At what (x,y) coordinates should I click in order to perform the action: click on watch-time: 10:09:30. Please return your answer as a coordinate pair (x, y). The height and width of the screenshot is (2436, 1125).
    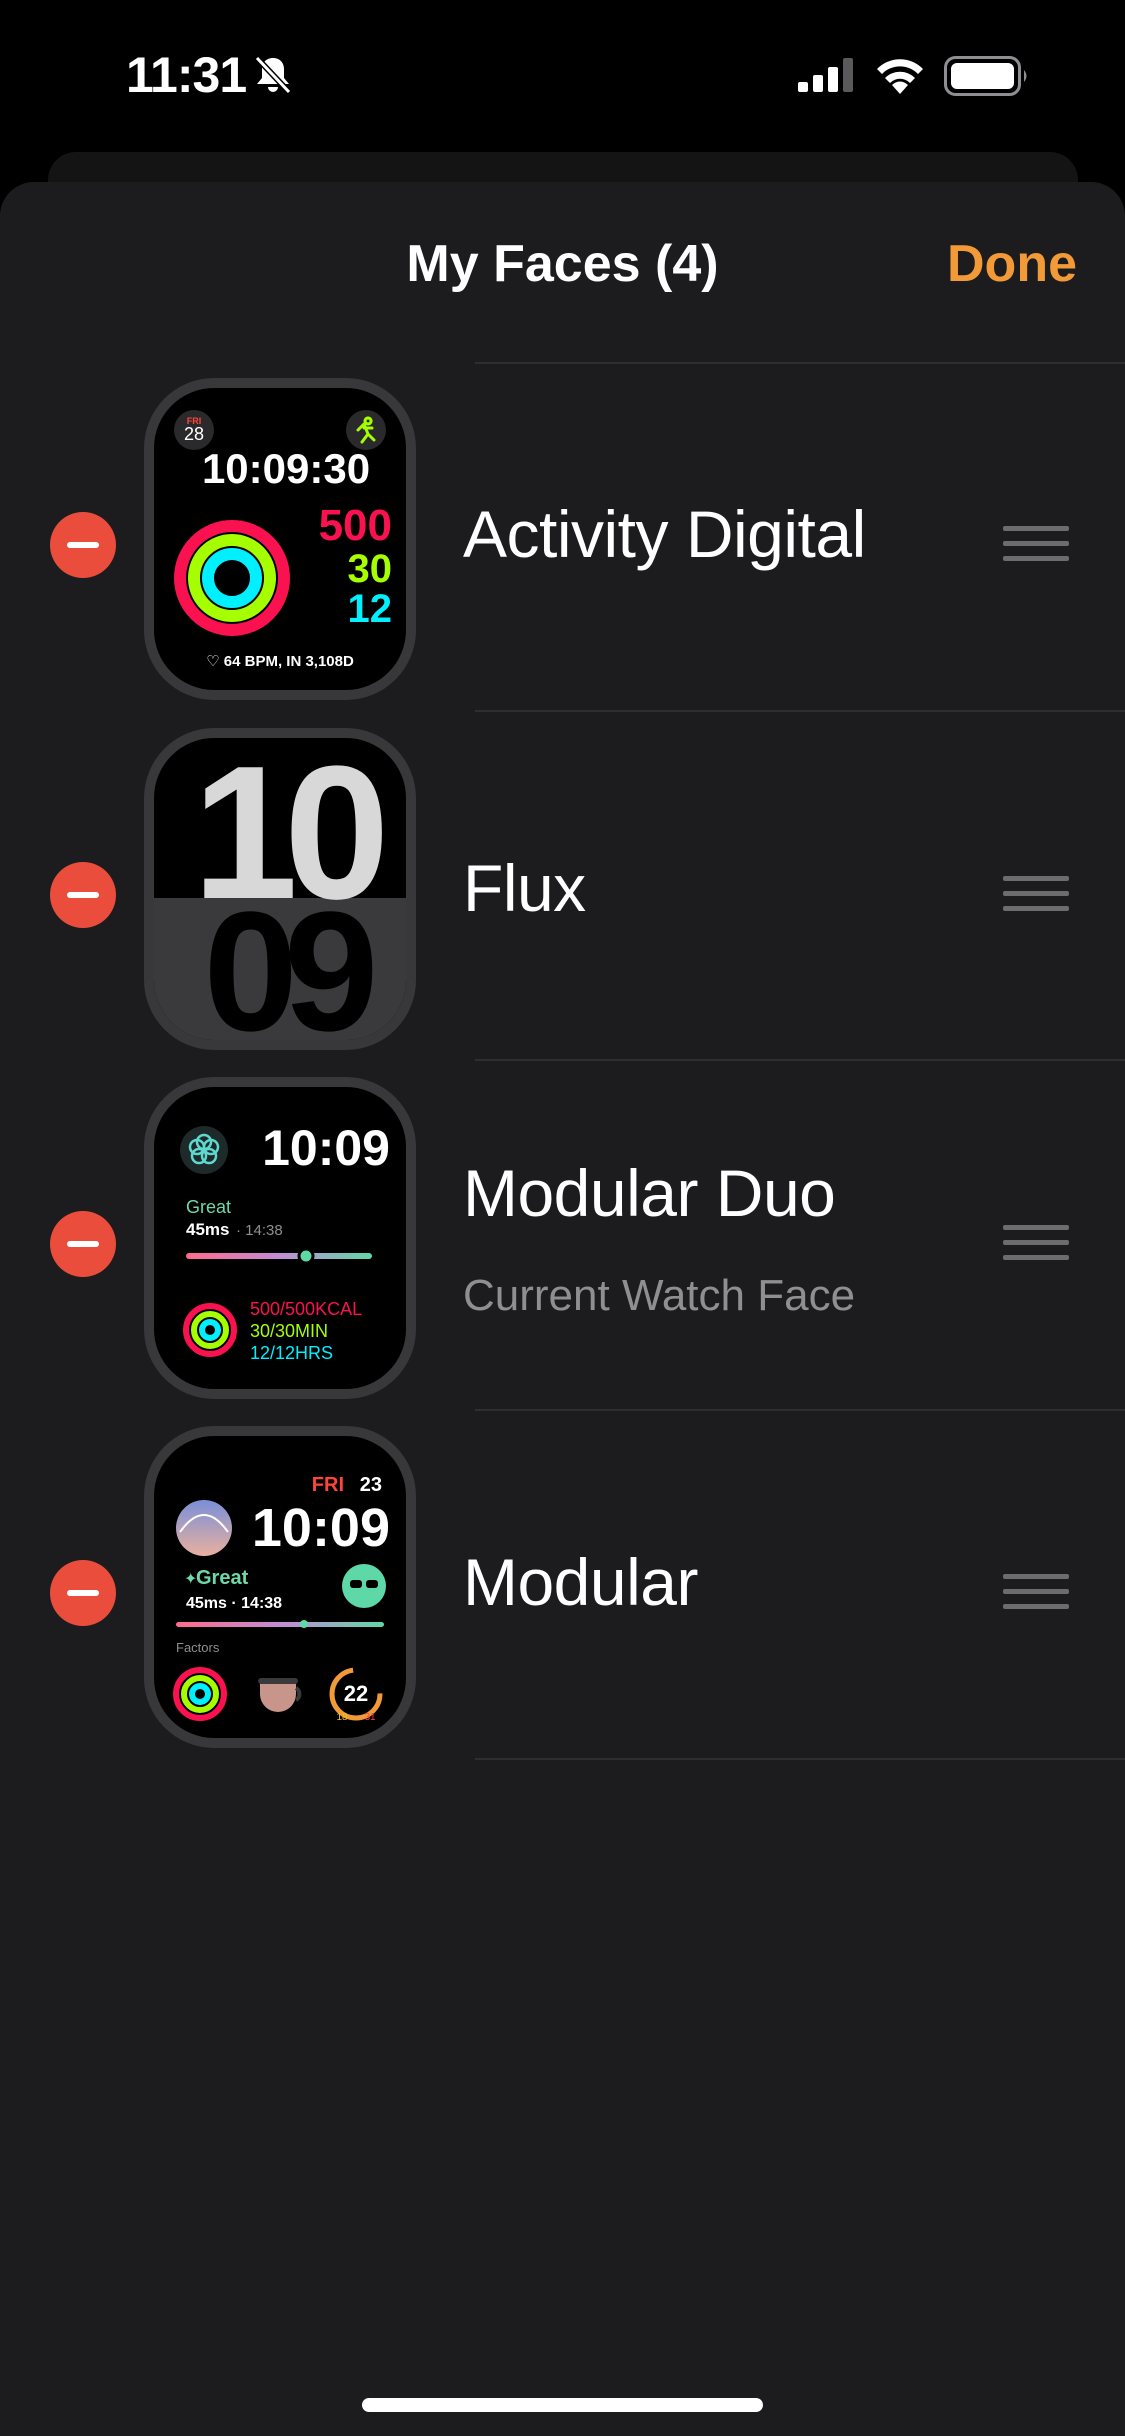
    Looking at the image, I should click on (286, 468).